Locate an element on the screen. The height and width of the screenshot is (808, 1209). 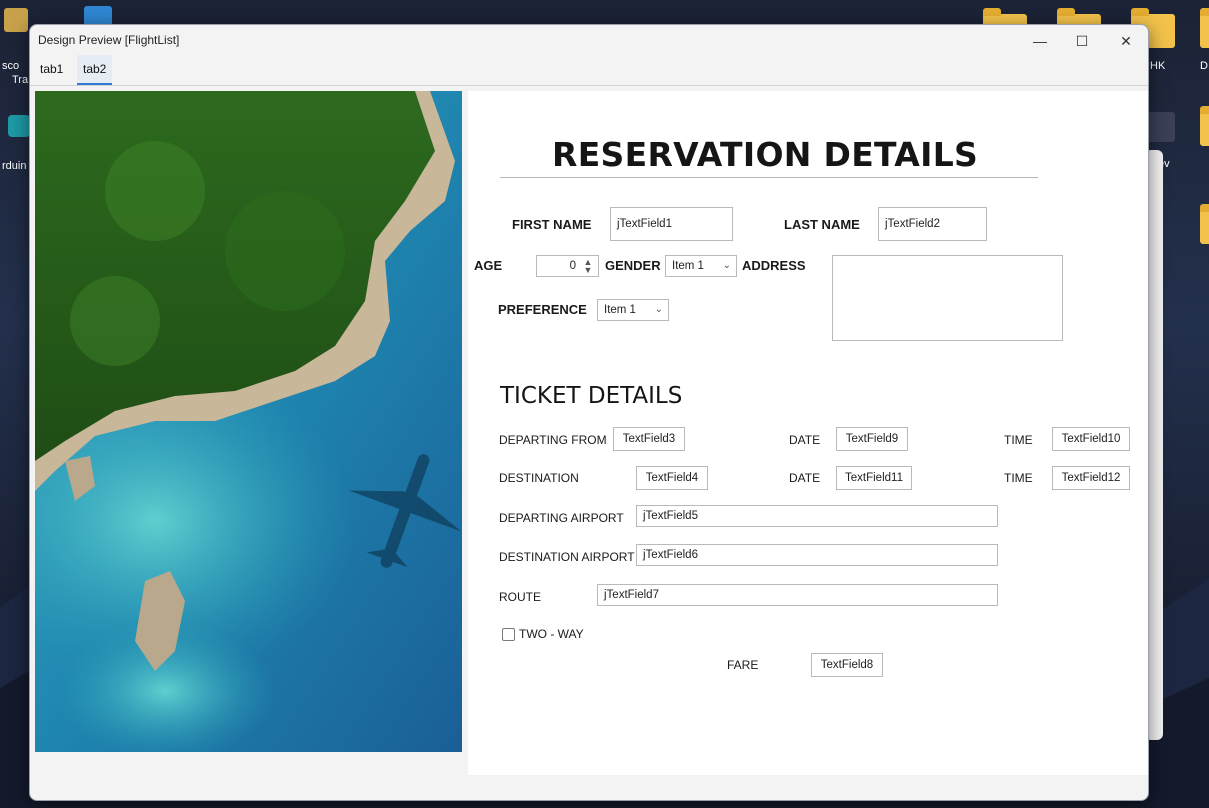
reservation-heading: RESERVATION DETAILS is located at coordinates (765, 154).